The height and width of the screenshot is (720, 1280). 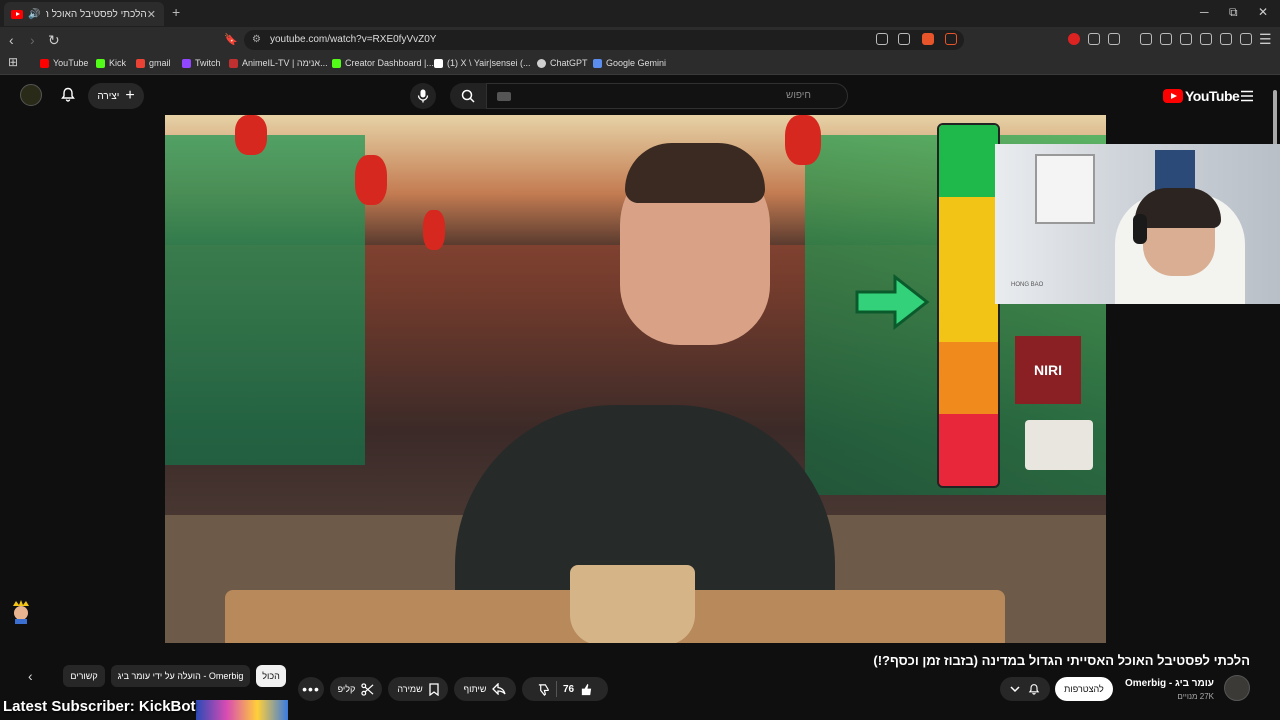 What do you see at coordinates (1204, 12) in the screenshot?
I see `minimize-window-button: ─` at bounding box center [1204, 12].